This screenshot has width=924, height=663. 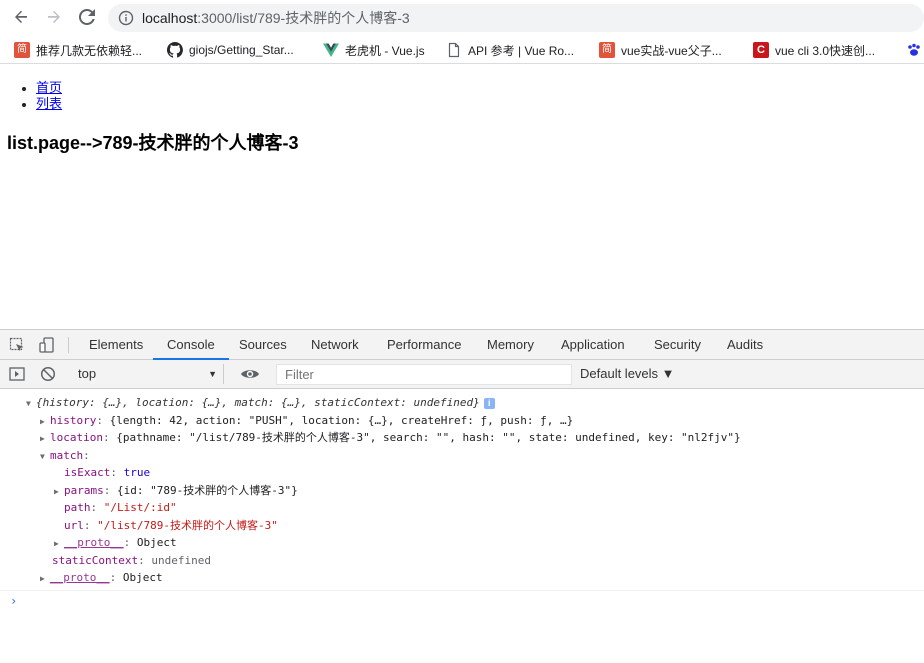 I want to click on inspect-element-icon, so click(x=17, y=345).